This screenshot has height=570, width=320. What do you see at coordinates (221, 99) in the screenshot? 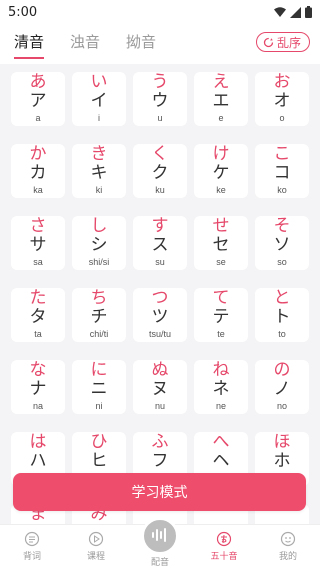
I see `kana-cell: えエe` at bounding box center [221, 99].